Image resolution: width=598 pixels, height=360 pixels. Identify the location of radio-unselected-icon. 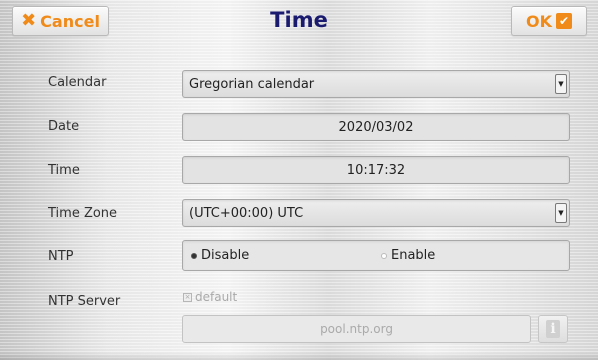
(384, 255).